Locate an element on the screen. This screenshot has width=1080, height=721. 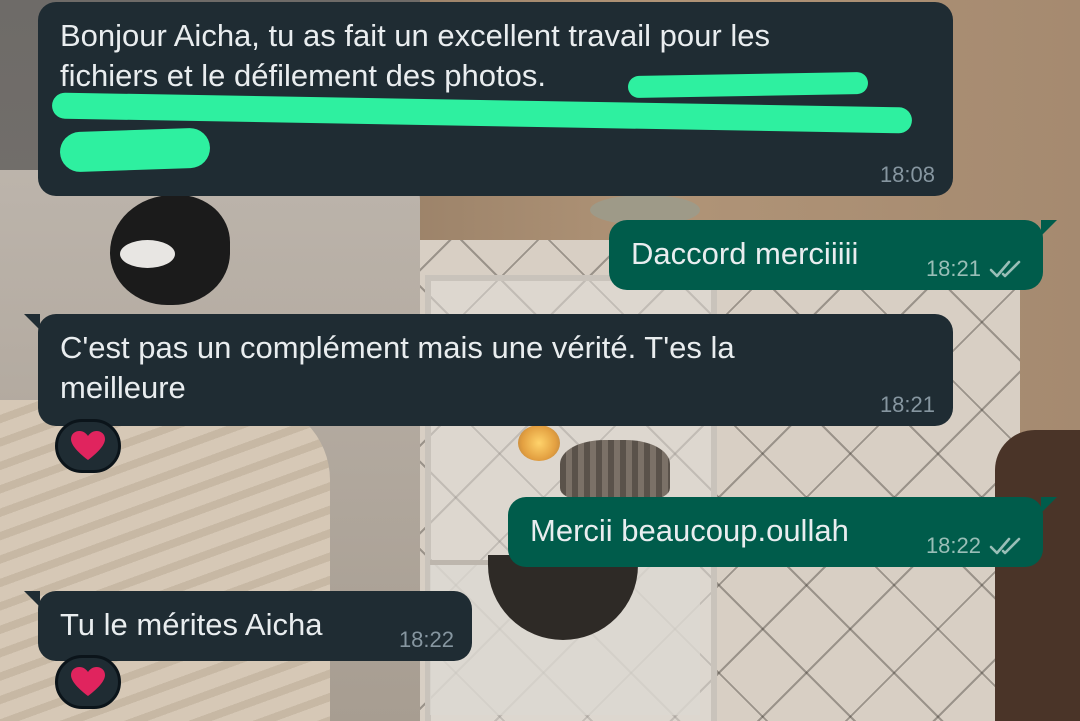
message-bubble-outgoing: Mercii beaucoup.oullah 18:22 is located at coordinates (782, 532).